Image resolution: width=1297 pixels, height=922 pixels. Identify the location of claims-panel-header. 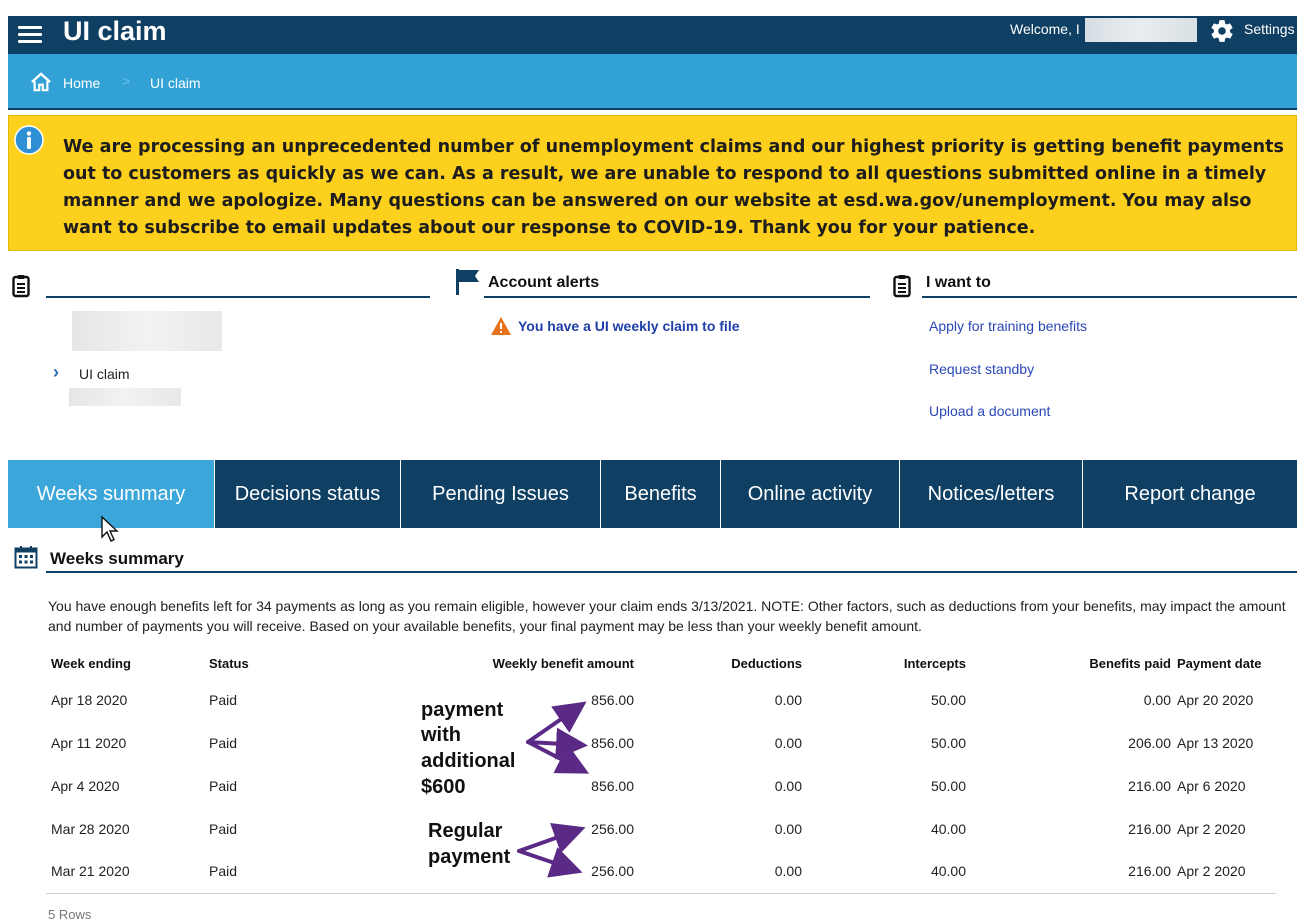
(238, 282).